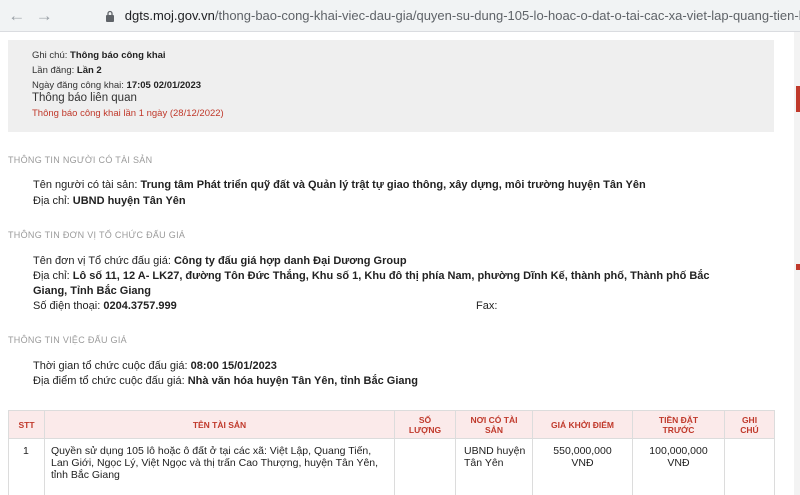  What do you see at coordinates (494, 466) in the screenshot?
I see `cell-place: UBND huyện Tân Yên` at bounding box center [494, 466].